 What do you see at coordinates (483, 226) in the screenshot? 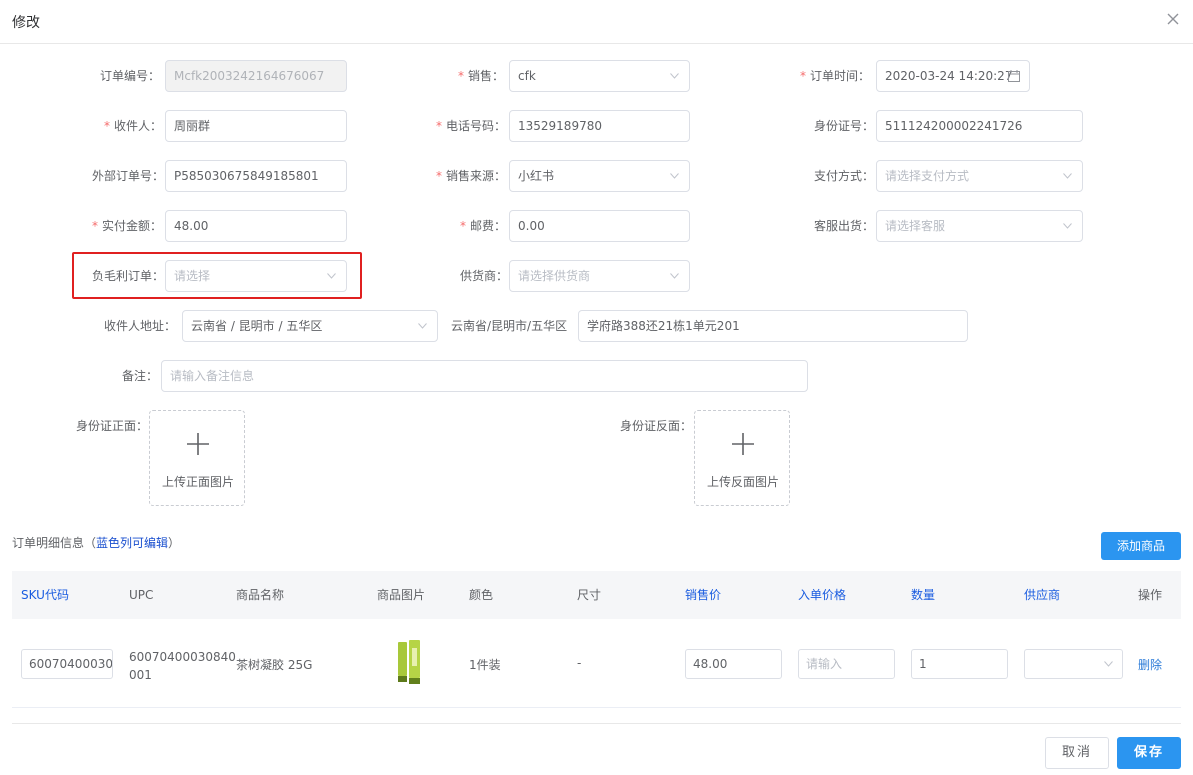
I see `postage-label: * 邮费：` at bounding box center [483, 226].